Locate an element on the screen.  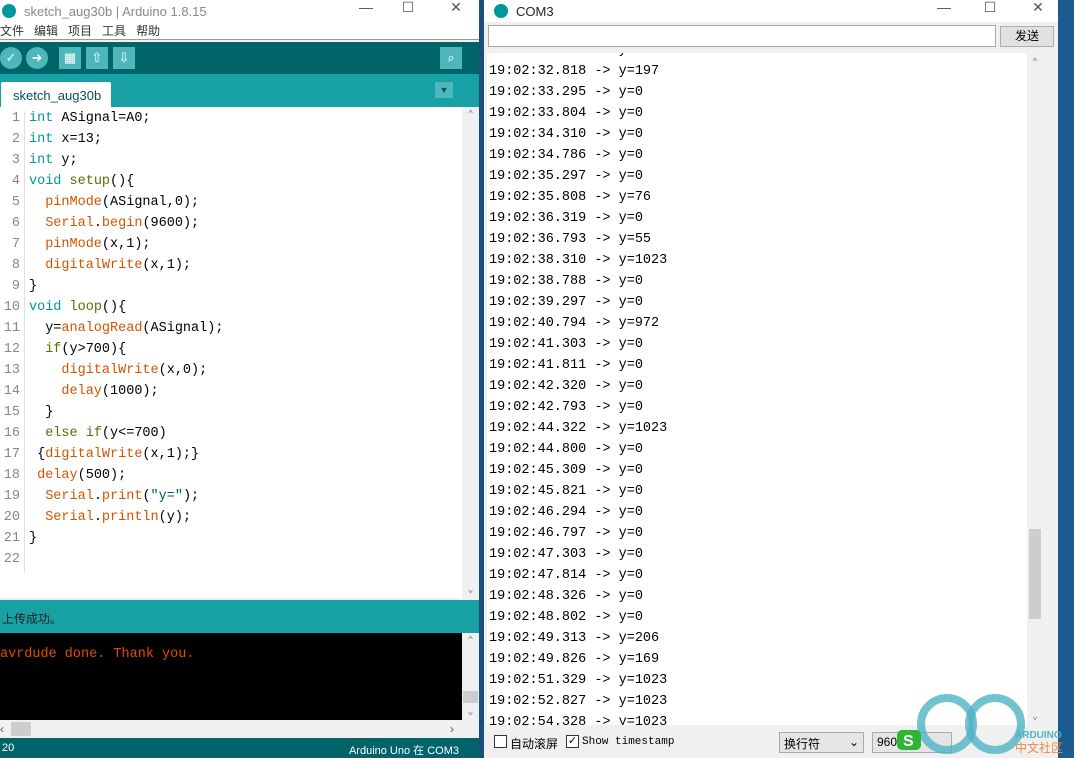
code-token: y; is located at coordinates (65, 160).